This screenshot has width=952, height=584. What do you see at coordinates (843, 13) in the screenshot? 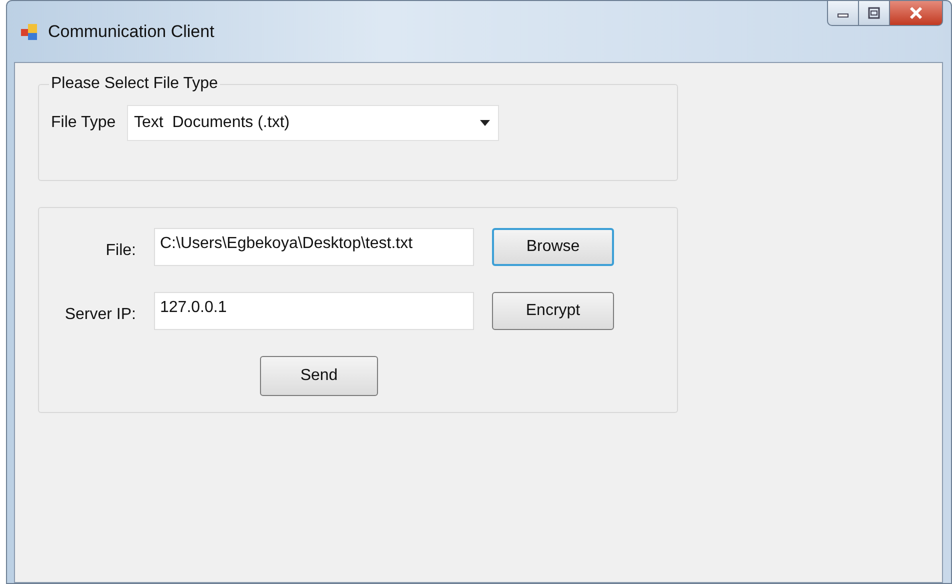
I see `minimize-button` at bounding box center [843, 13].